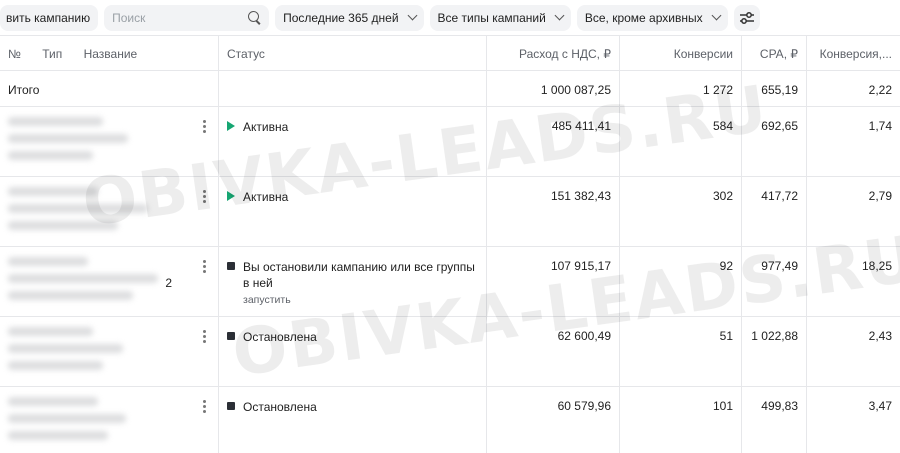 This screenshot has width=900, height=453. Describe the element at coordinates (14, 54) in the screenshot. I see `column-num-header: №` at that location.